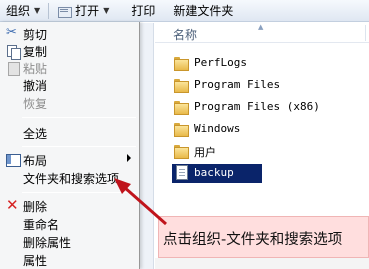  What do you see at coordinates (69, 102) in the screenshot?
I see `menu-item-redo: 恢复` at bounding box center [69, 102].